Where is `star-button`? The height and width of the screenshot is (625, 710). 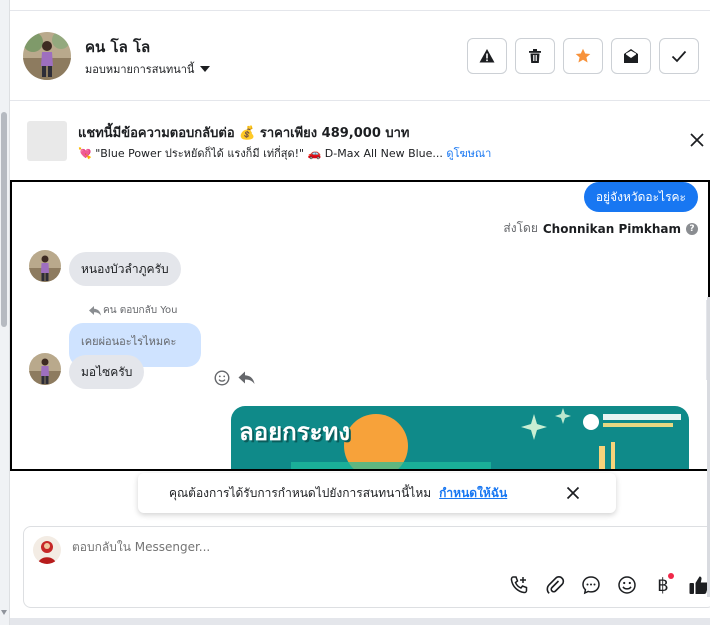
star-button is located at coordinates (583, 56).